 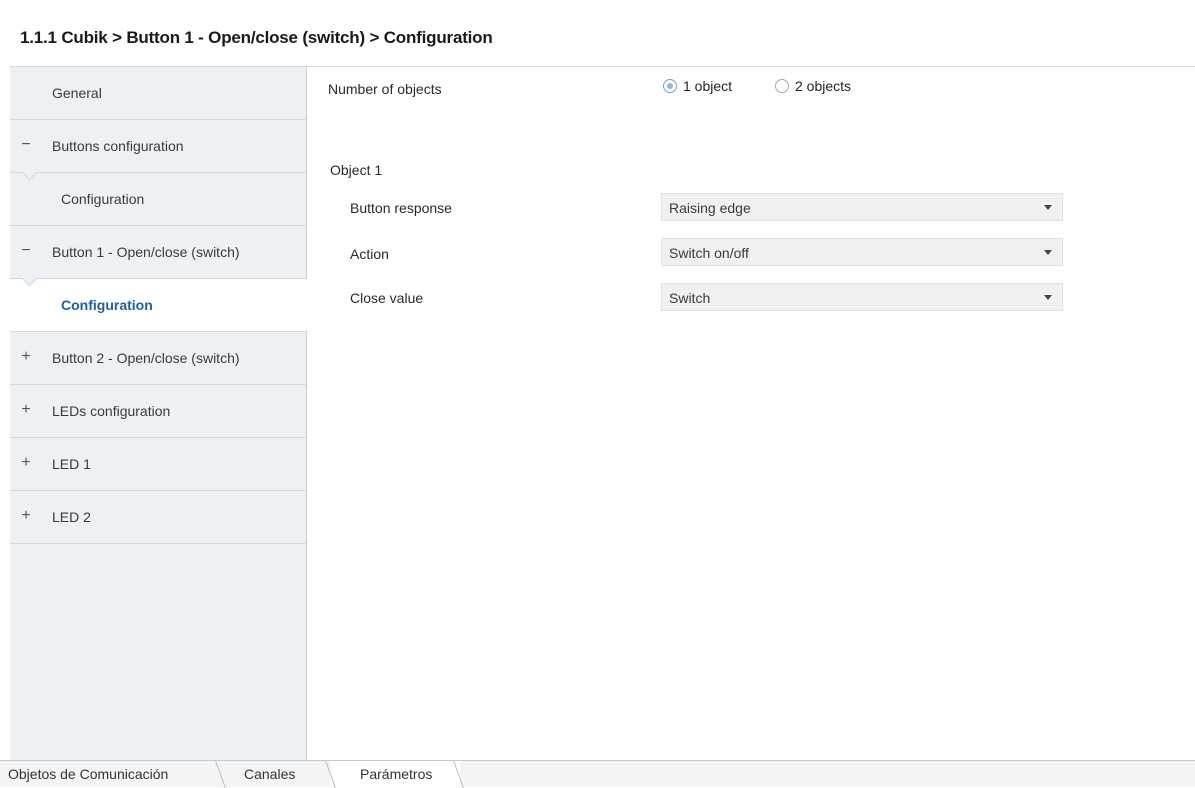 I want to click on tab-label: Canales, so click(x=270, y=774).